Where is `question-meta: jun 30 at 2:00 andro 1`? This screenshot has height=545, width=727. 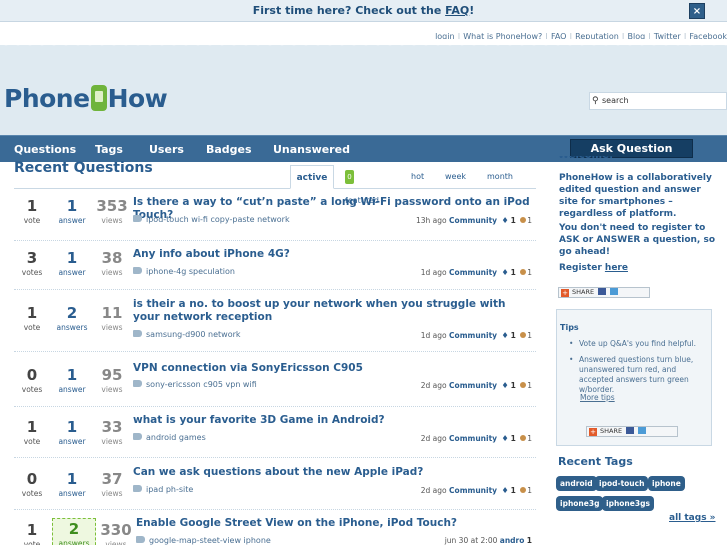
question-meta: jun 30 at 2:00 andro 1 is located at coordinates (488, 540).